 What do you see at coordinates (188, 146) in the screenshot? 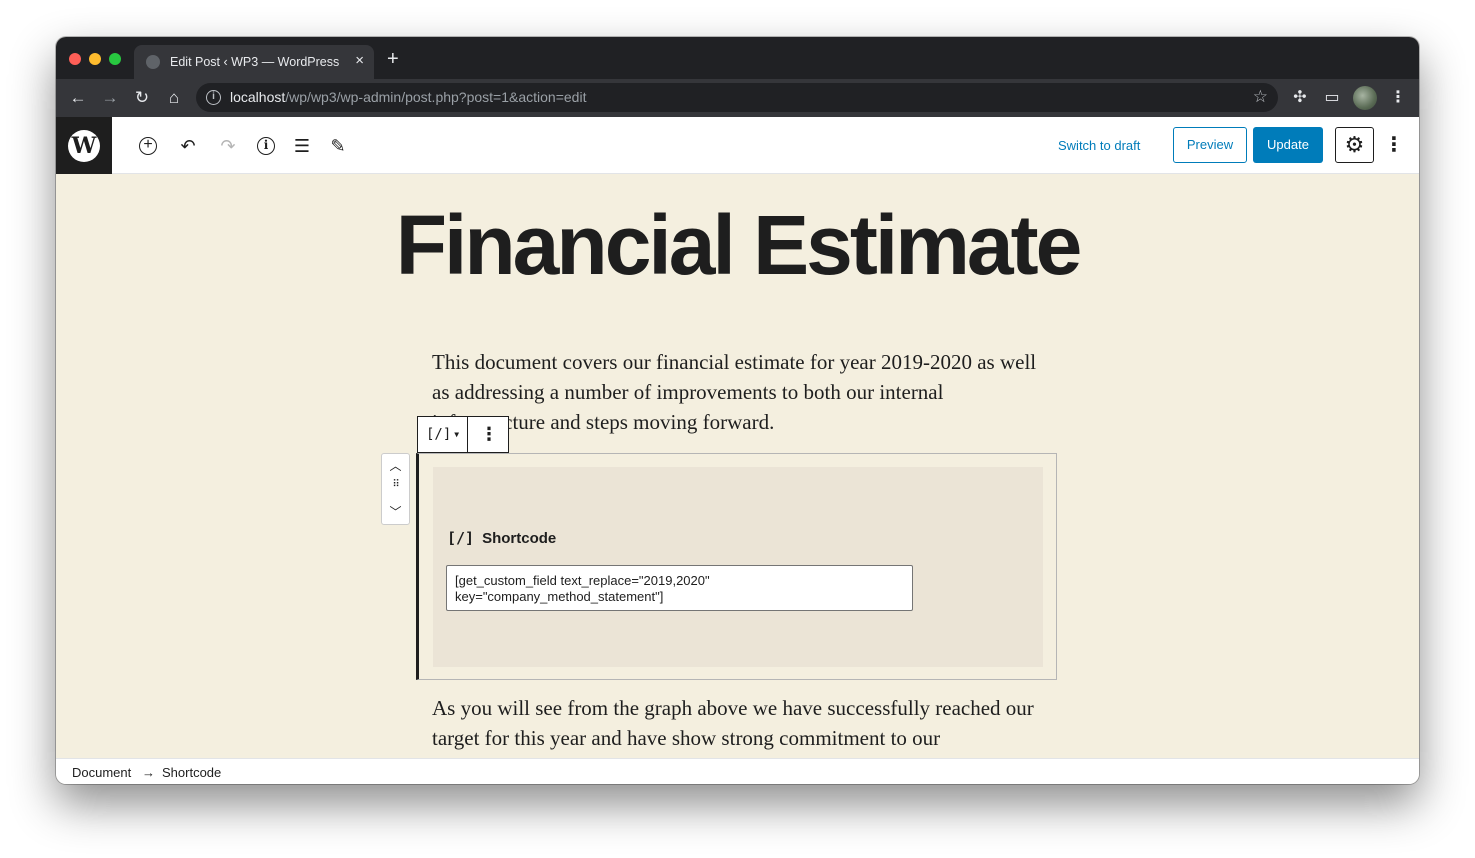
I see `undo-icon: ↶` at bounding box center [188, 146].